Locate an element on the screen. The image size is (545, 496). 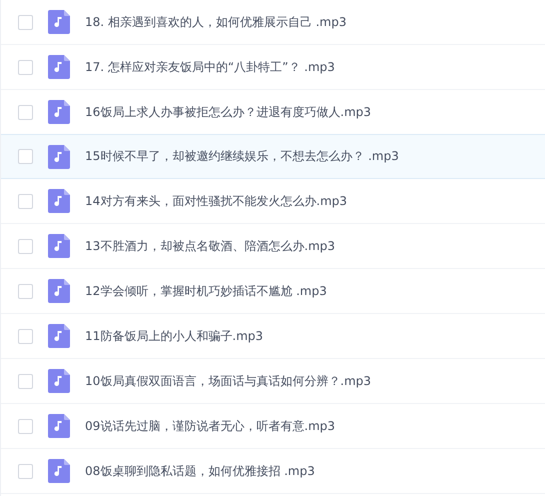
file-name: 13不胜酒力，却被点名敬酒、陪酒怎么办.mp3 is located at coordinates (210, 246).